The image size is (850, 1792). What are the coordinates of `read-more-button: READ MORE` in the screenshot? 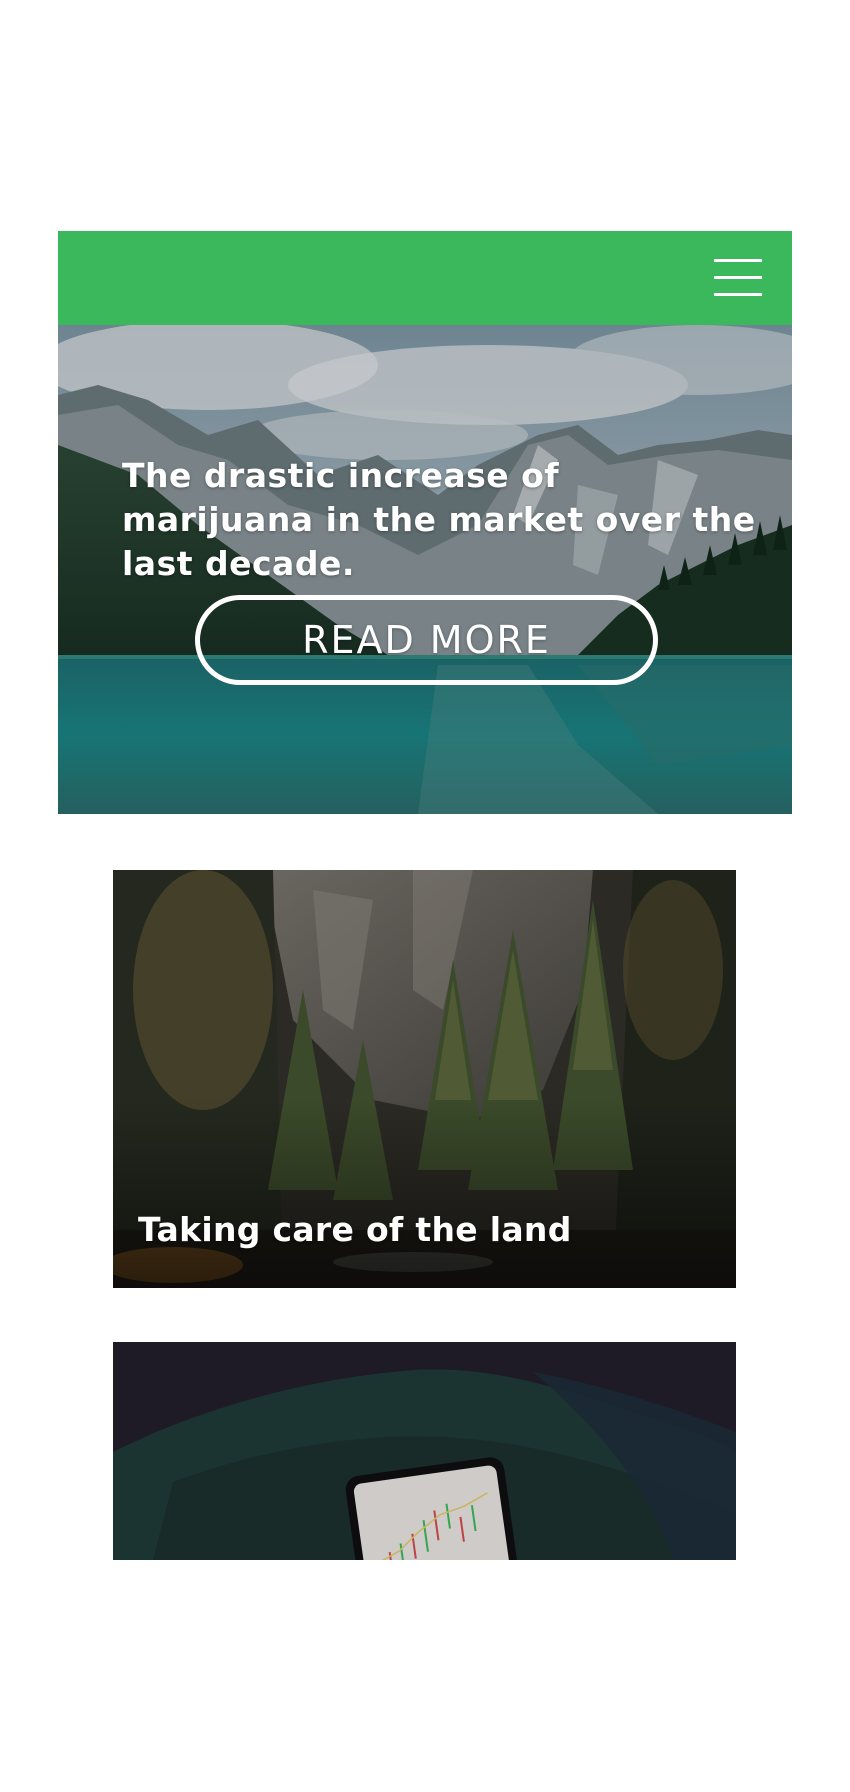 It's located at (426, 640).